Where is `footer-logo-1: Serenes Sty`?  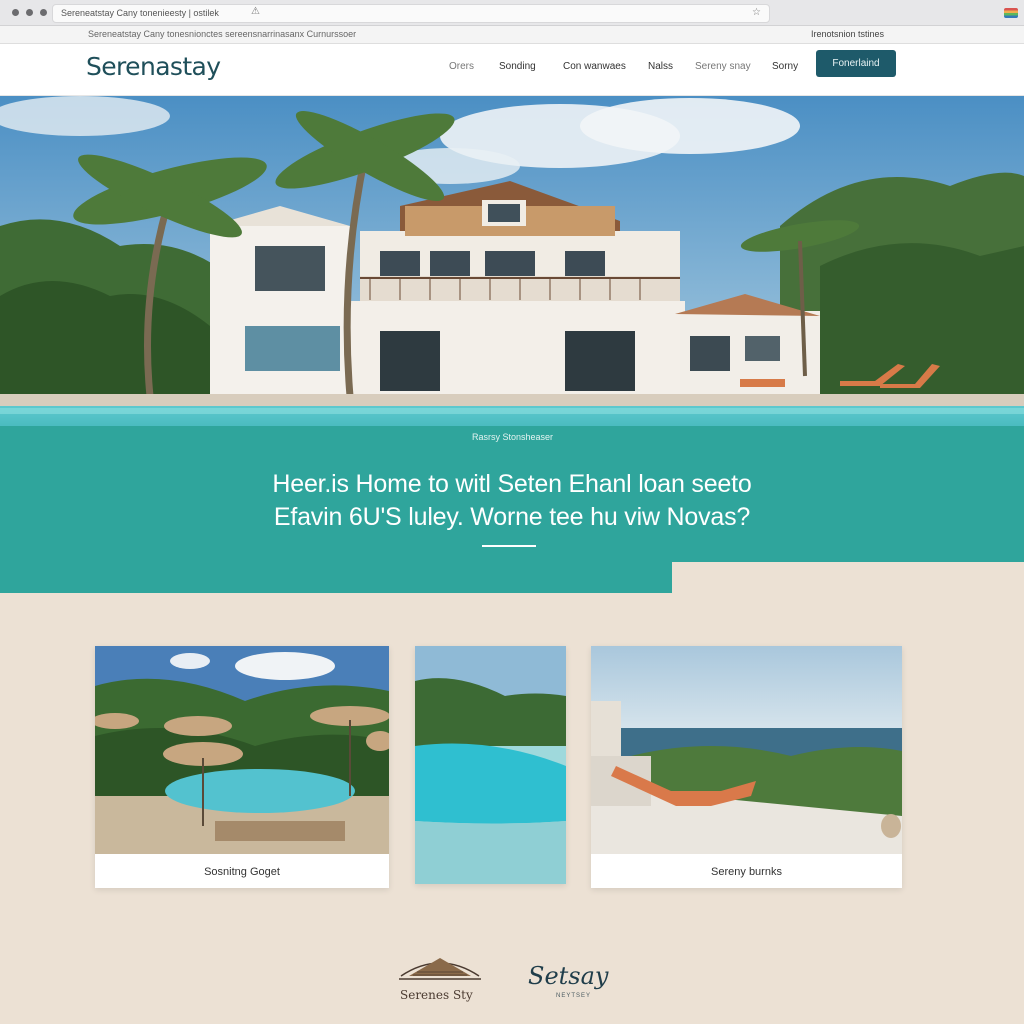
footer-logo-1: Serenes Sty is located at coordinates (436, 995).